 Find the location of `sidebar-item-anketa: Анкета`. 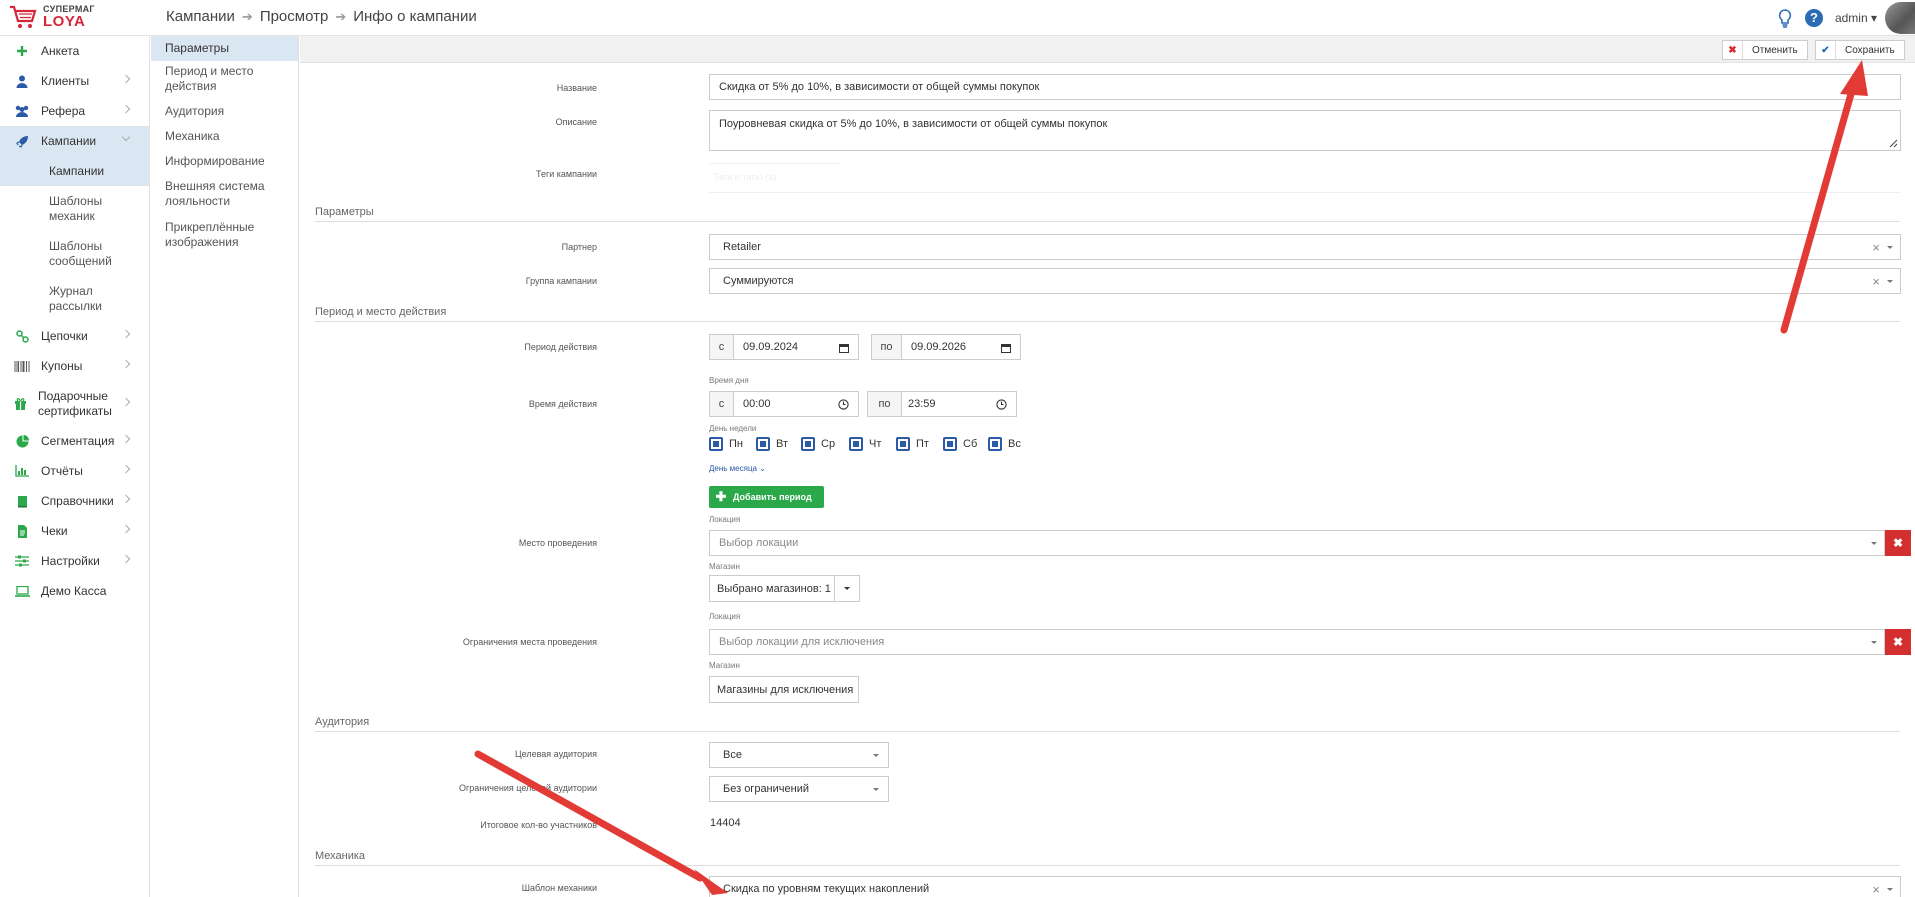

sidebar-item-anketa: Анкета is located at coordinates (74, 51).